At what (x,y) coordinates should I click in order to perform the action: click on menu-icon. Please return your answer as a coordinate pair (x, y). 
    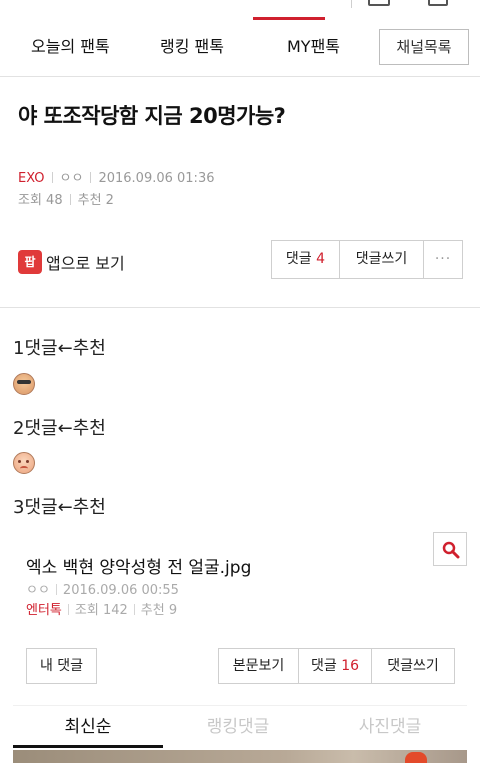
    Looking at the image, I should click on (379, 3).